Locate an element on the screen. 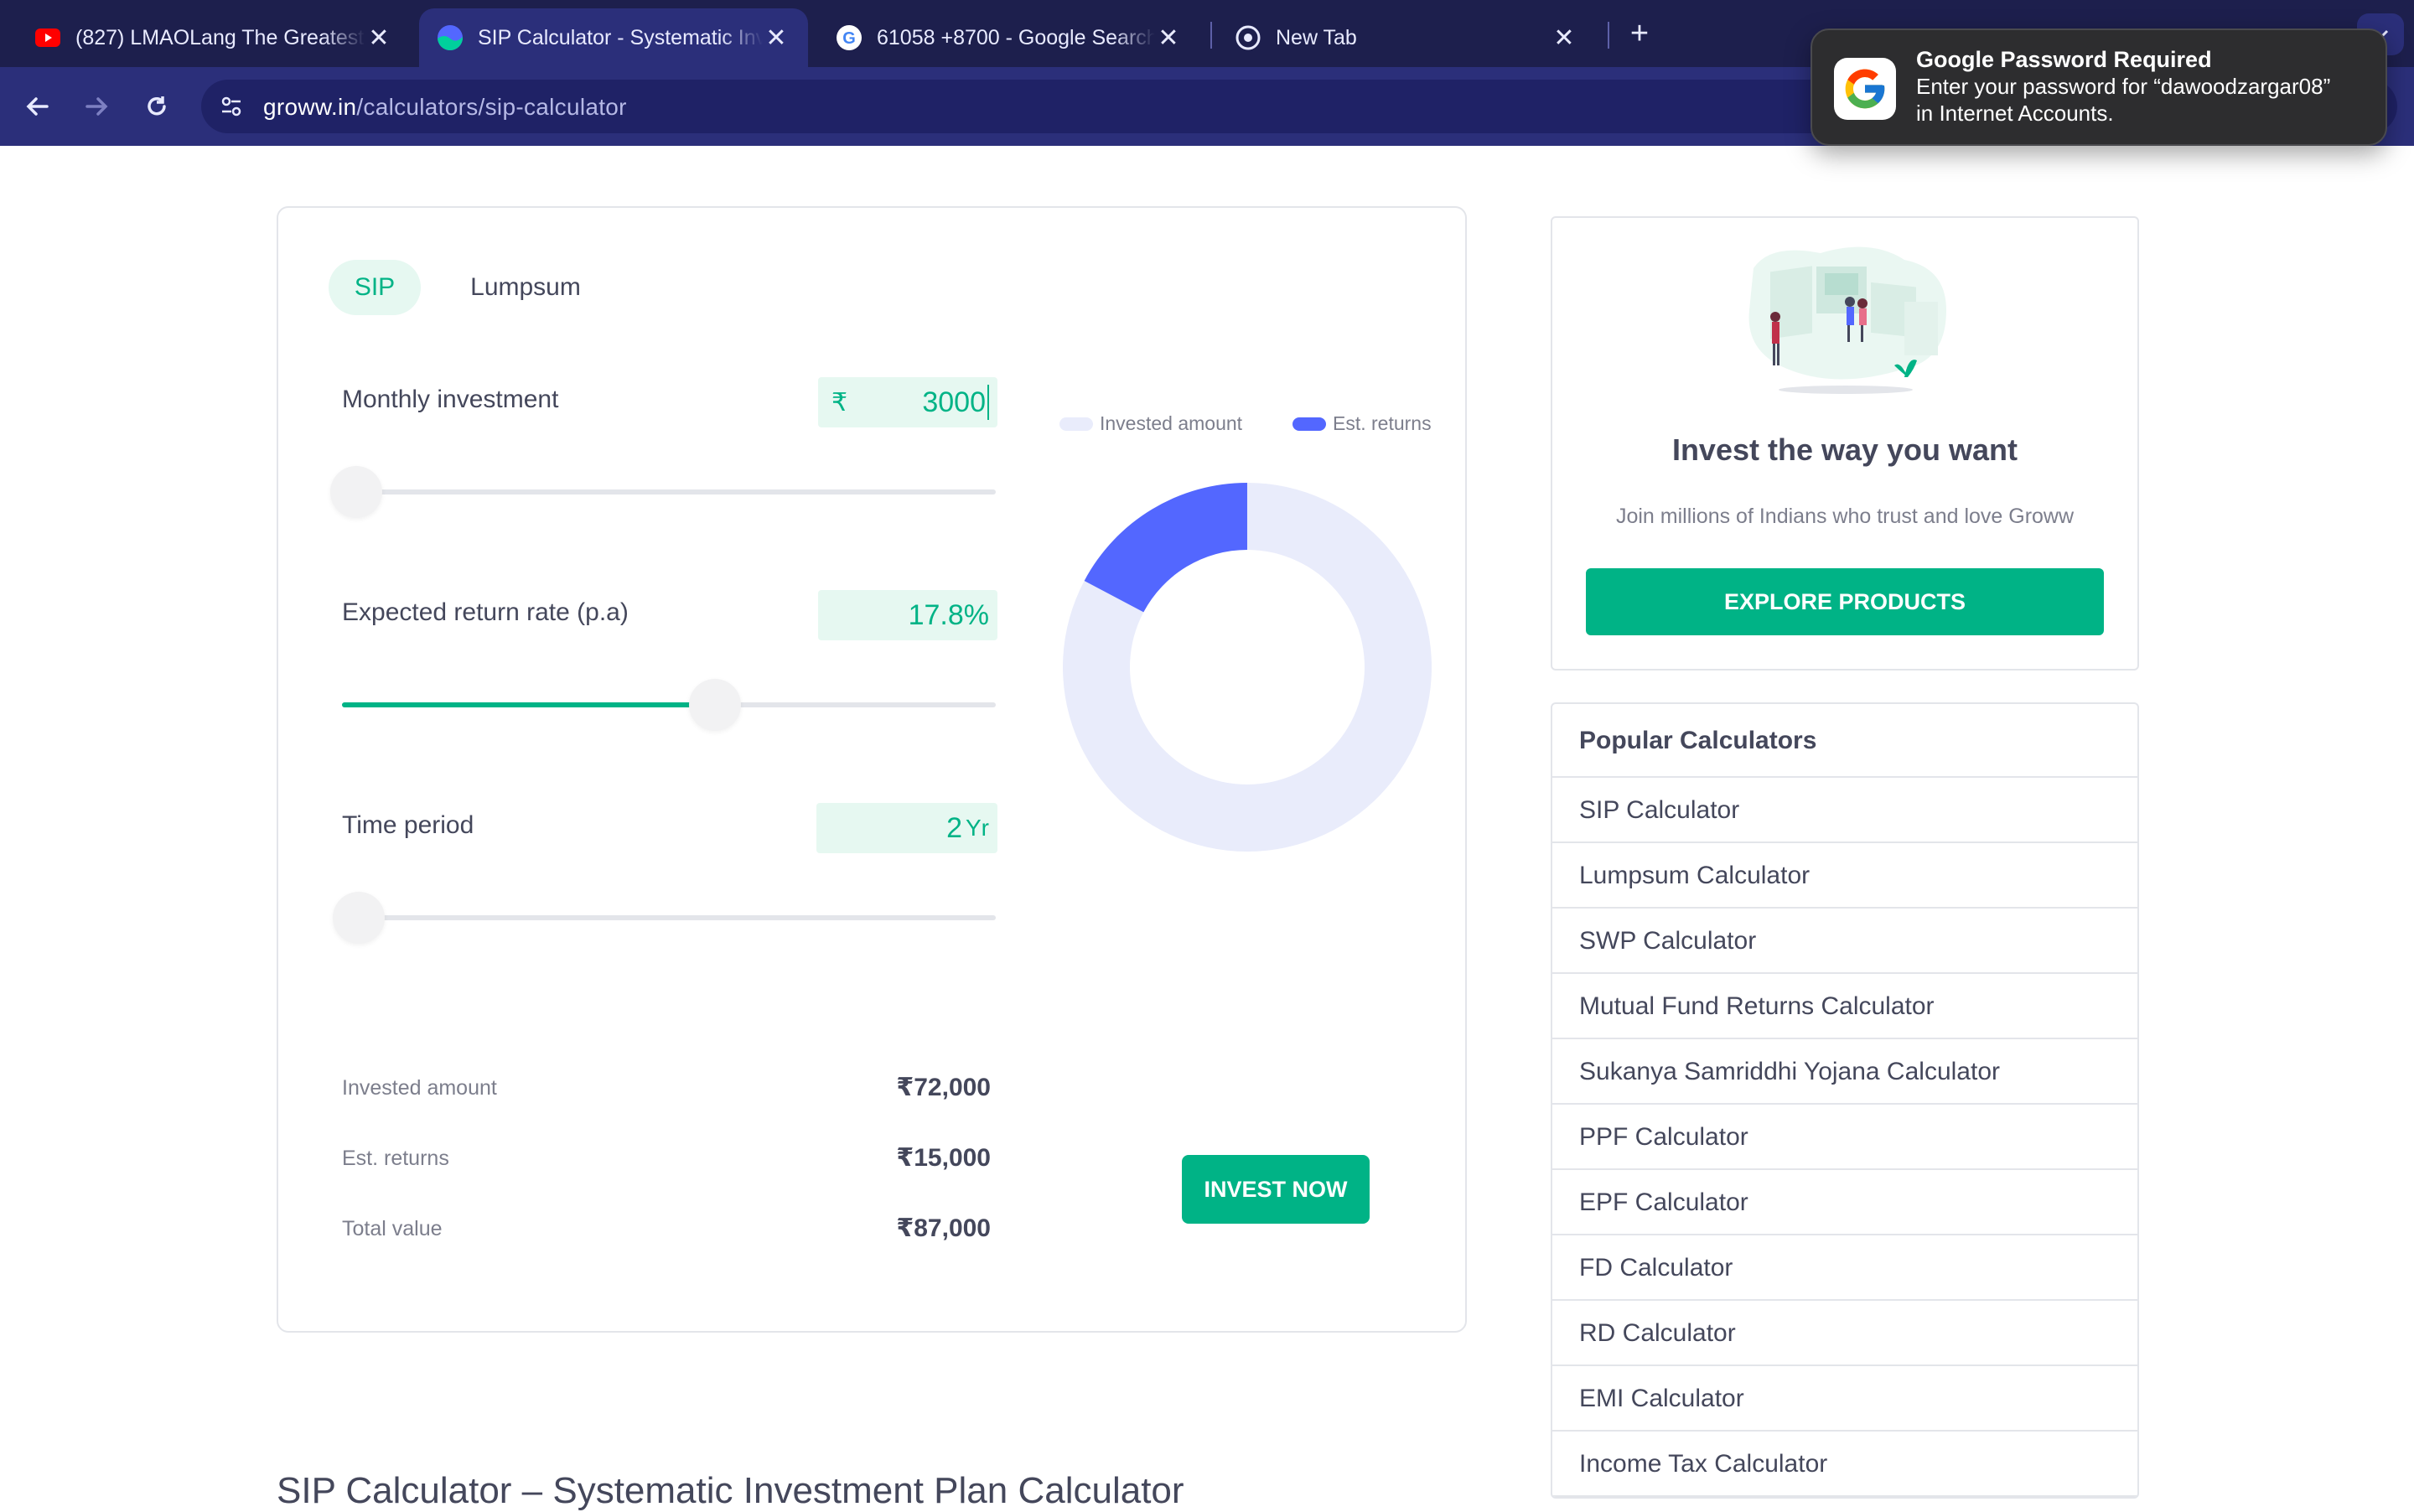 The image size is (2414, 1512). notification-message: Enter your password for “dawoodzargar08” is located at coordinates (2123, 86).